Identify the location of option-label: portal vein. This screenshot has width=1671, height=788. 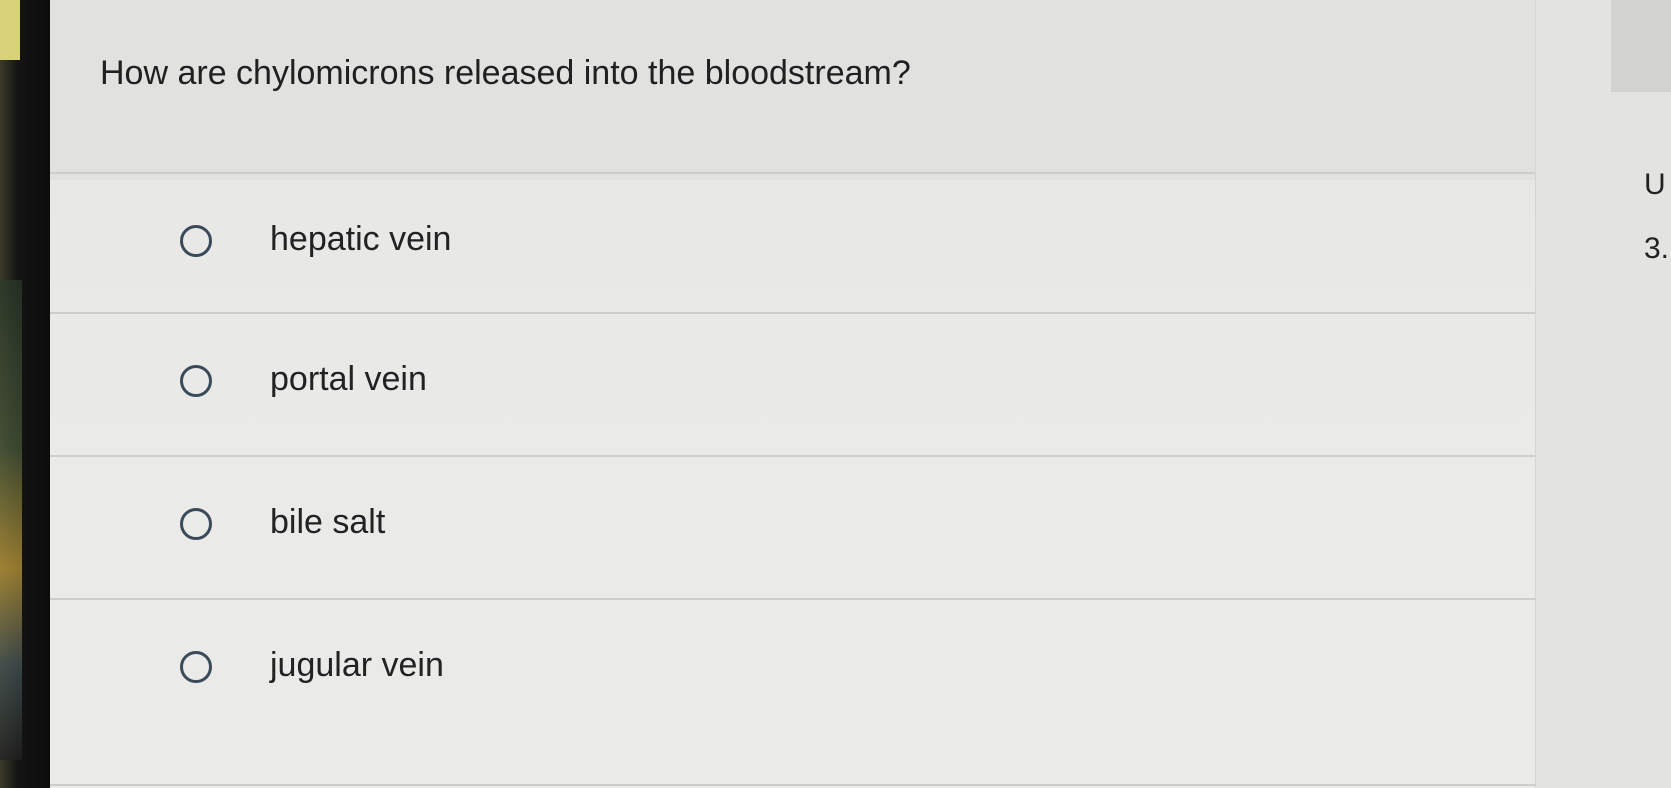
(348, 379).